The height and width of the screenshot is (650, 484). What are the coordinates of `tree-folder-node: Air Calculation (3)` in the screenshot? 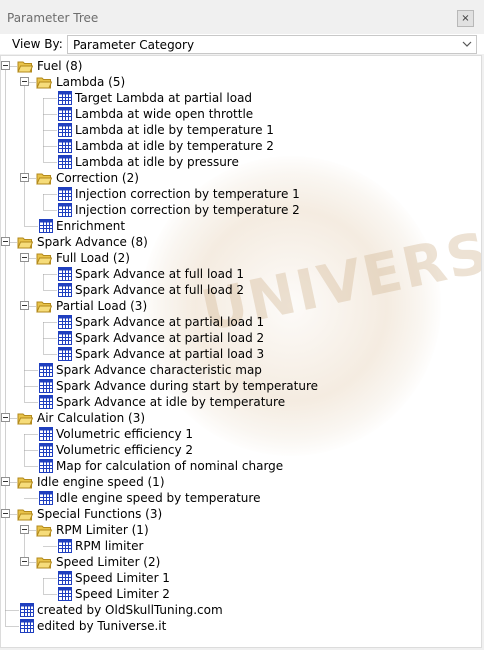 It's located at (241, 418).